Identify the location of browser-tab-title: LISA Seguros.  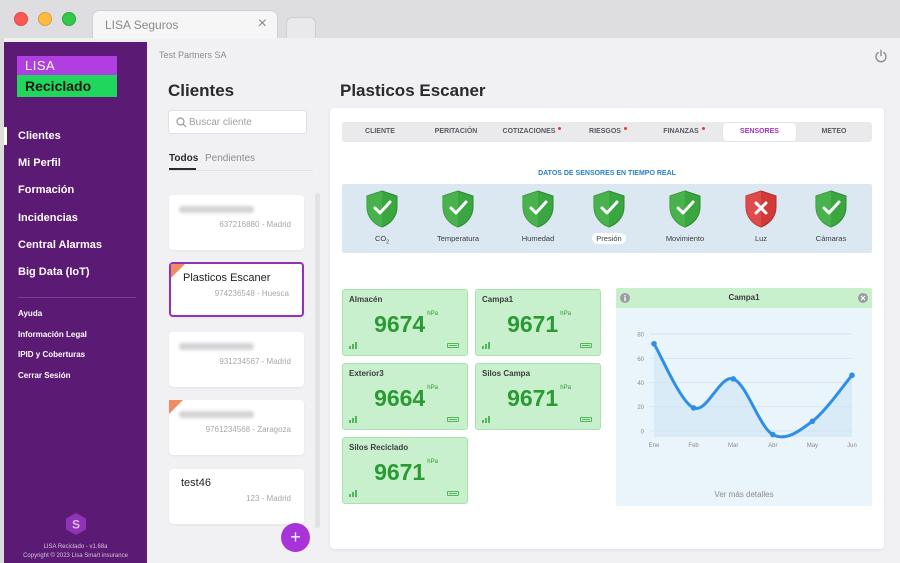
(142, 25).